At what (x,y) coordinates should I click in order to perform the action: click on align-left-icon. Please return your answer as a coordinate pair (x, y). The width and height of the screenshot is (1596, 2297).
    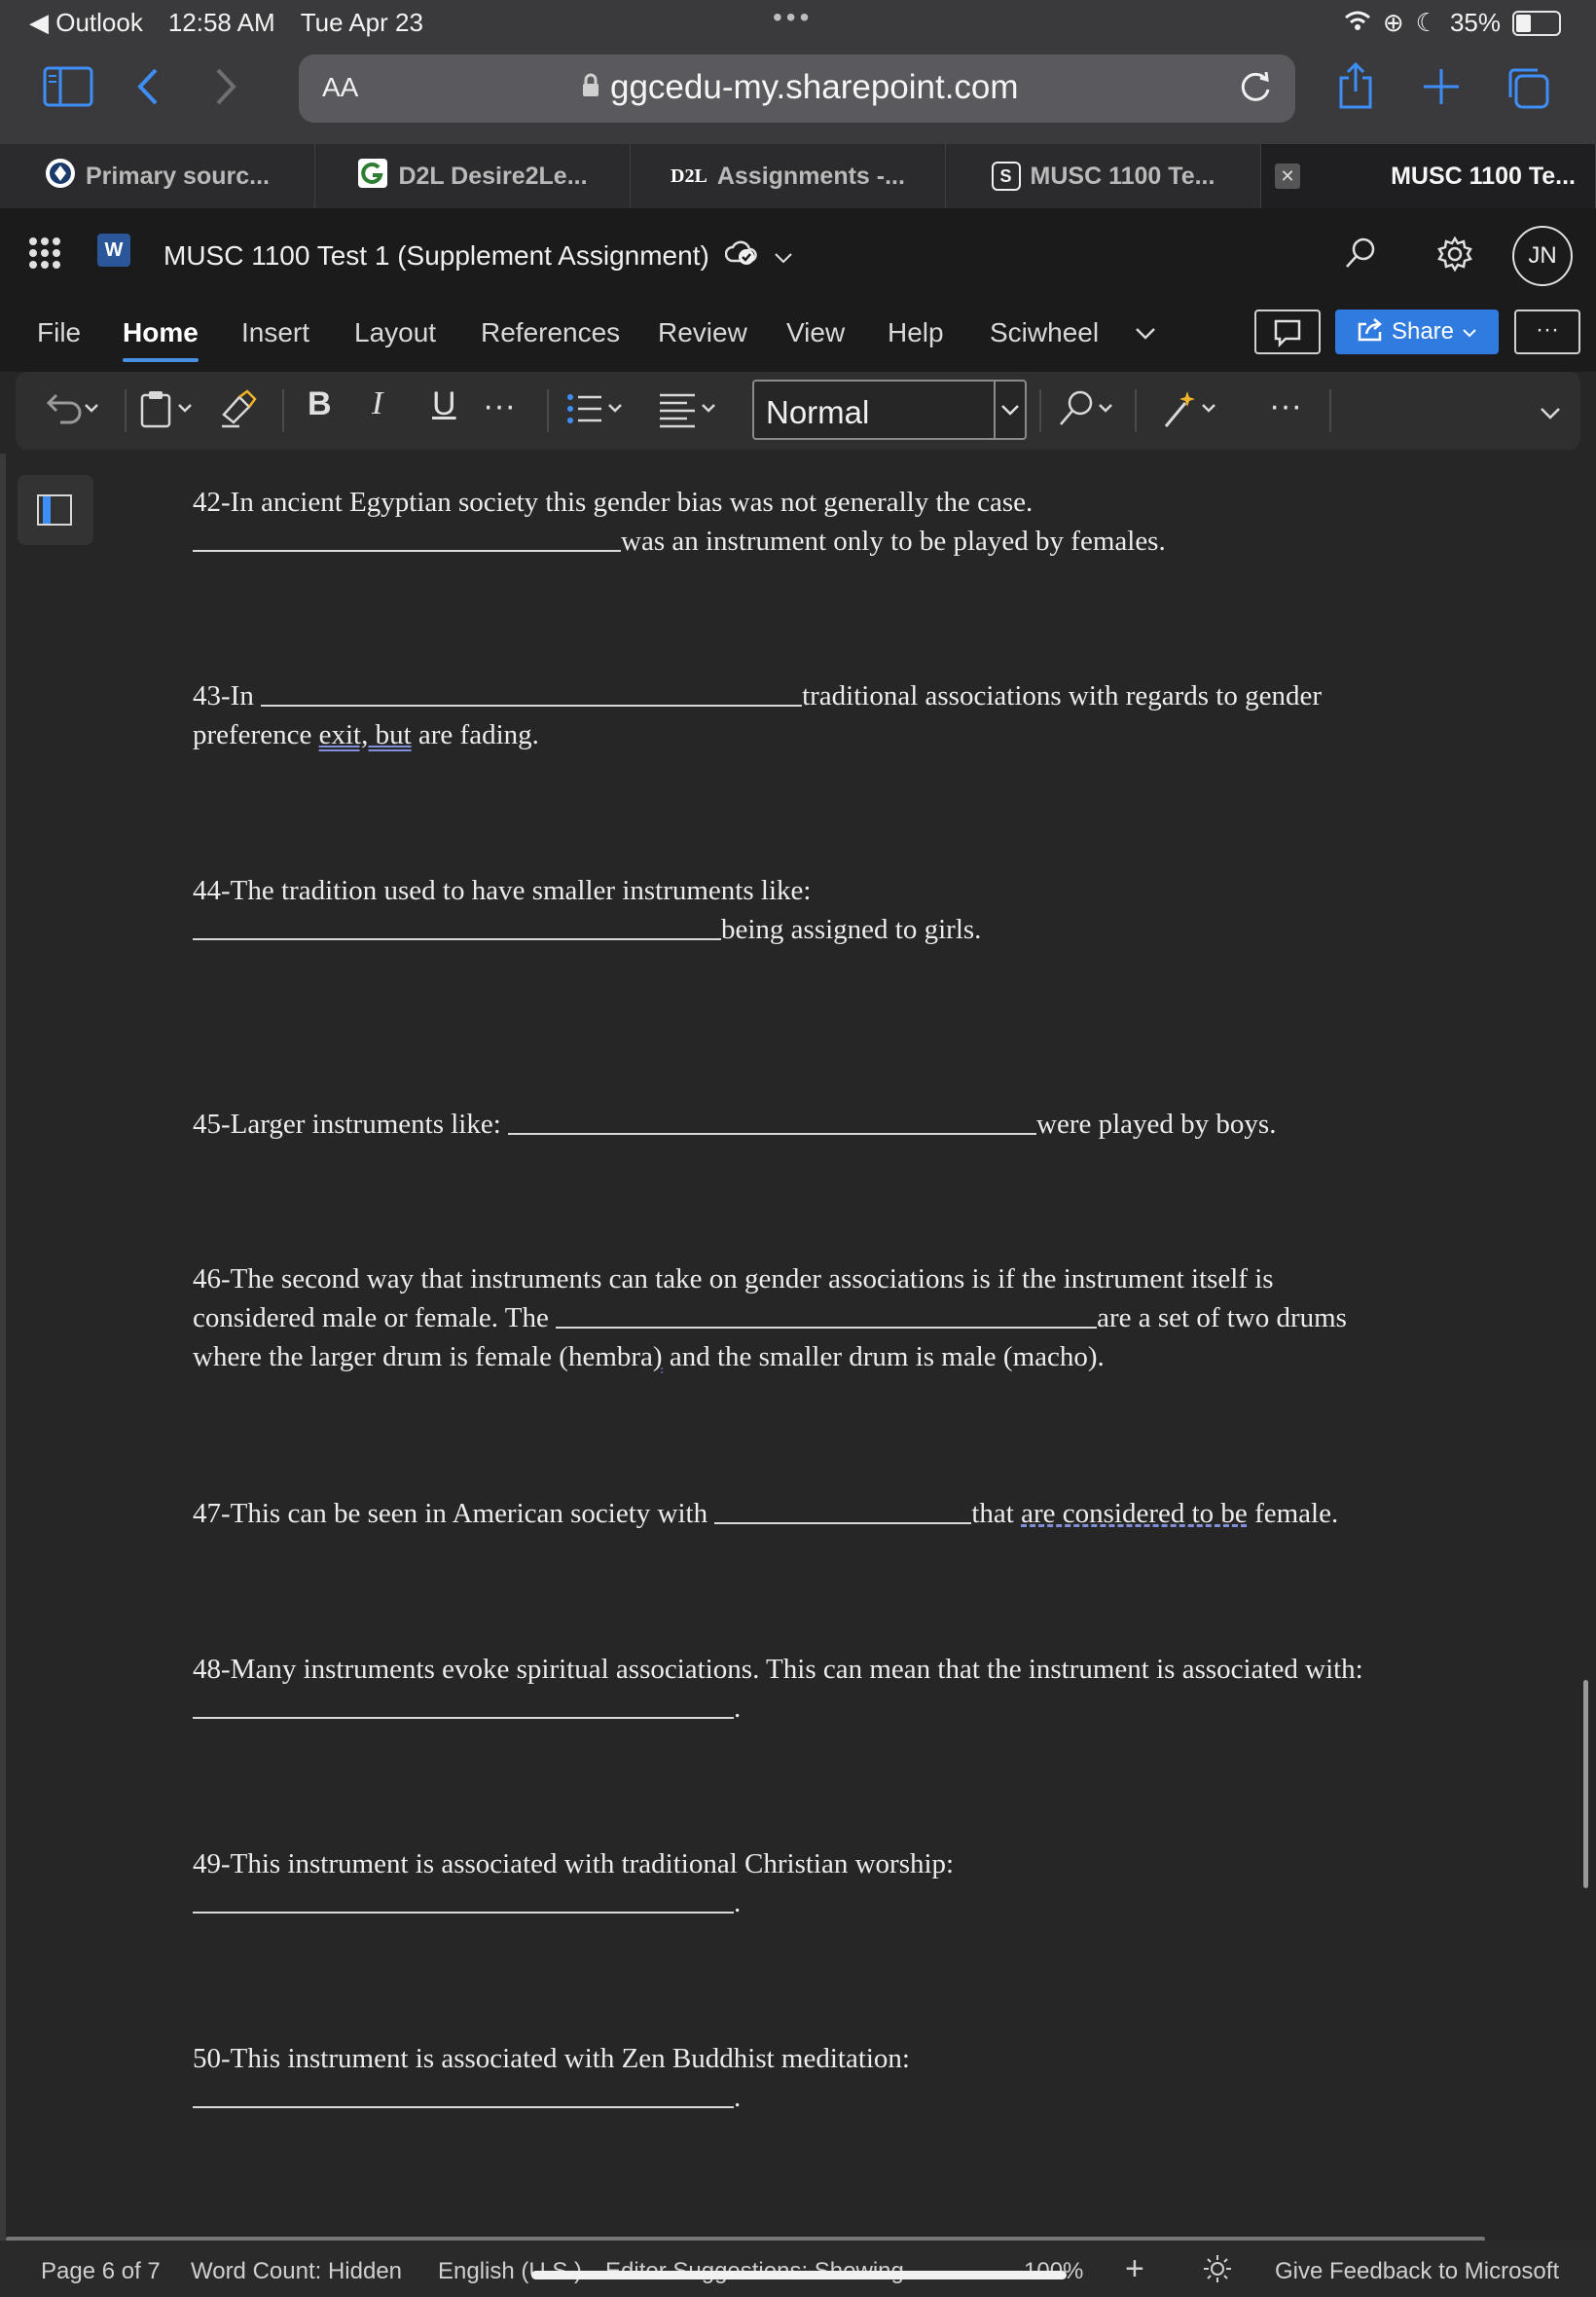
    Looking at the image, I should click on (692, 411).